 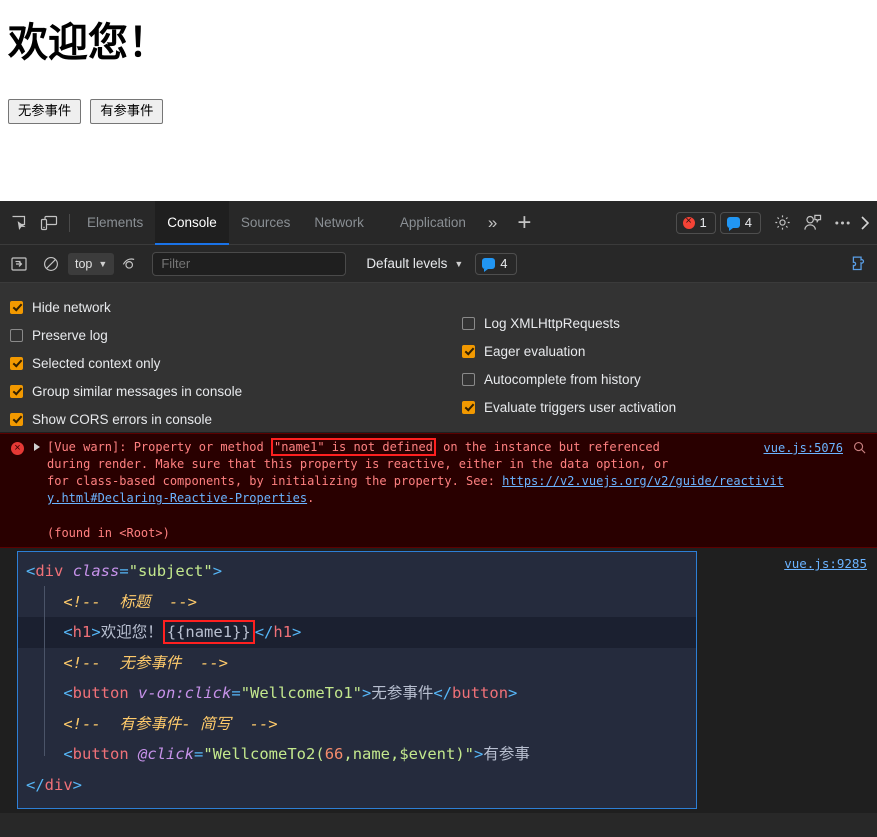 What do you see at coordinates (230, 419) in the screenshot?
I see `setting-show-cors-errors: Show CORS errors in console` at bounding box center [230, 419].